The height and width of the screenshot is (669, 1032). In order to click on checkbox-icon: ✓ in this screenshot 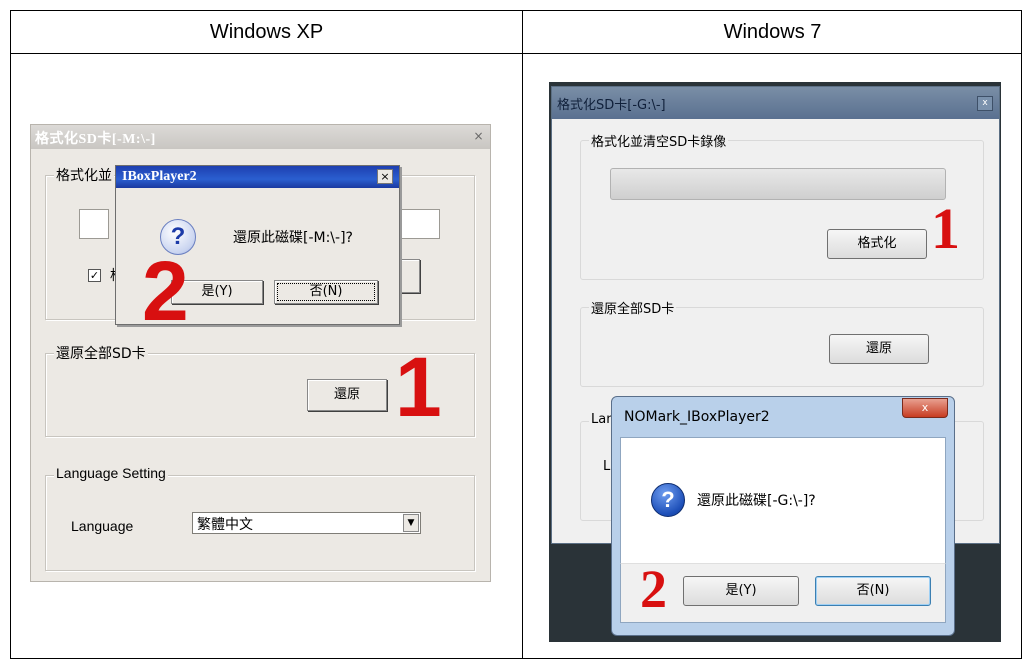, I will do `click(94, 275)`.